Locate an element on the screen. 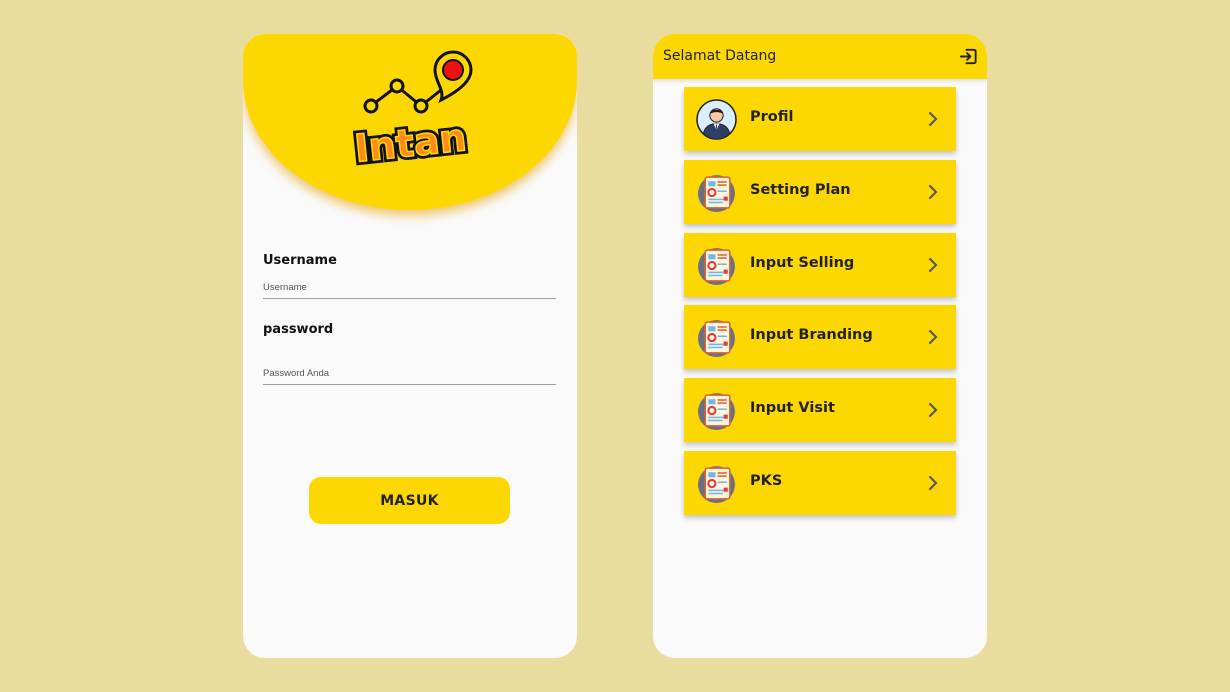 This screenshot has height=692, width=1230. menu-item-label: Input Selling is located at coordinates (802, 263).